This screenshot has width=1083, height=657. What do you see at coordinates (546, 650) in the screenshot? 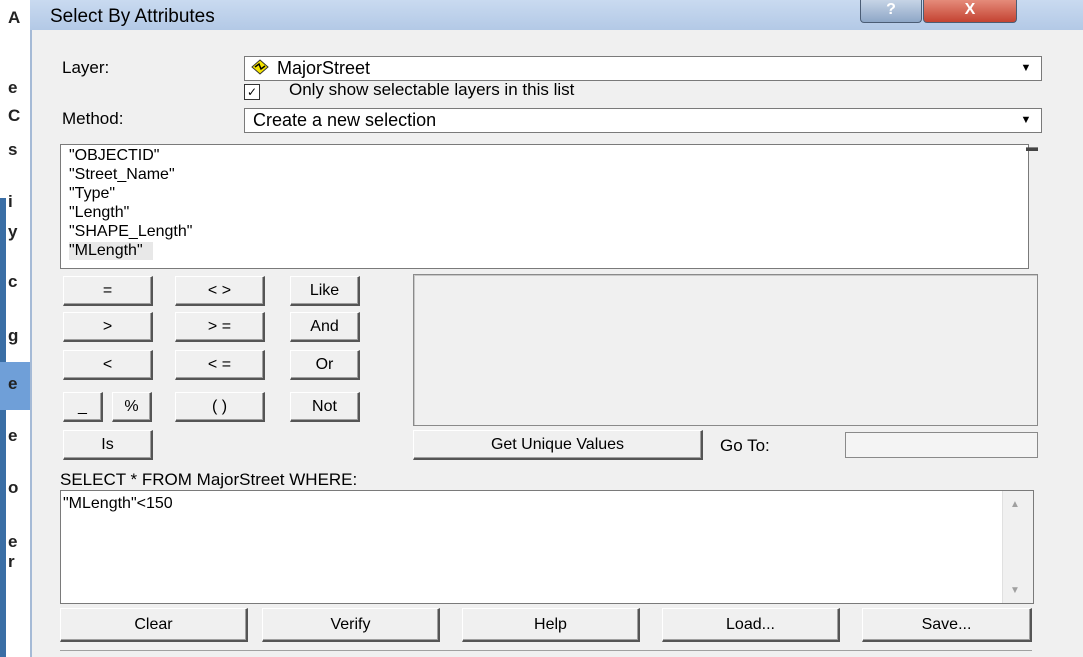
I see `divider` at bounding box center [546, 650].